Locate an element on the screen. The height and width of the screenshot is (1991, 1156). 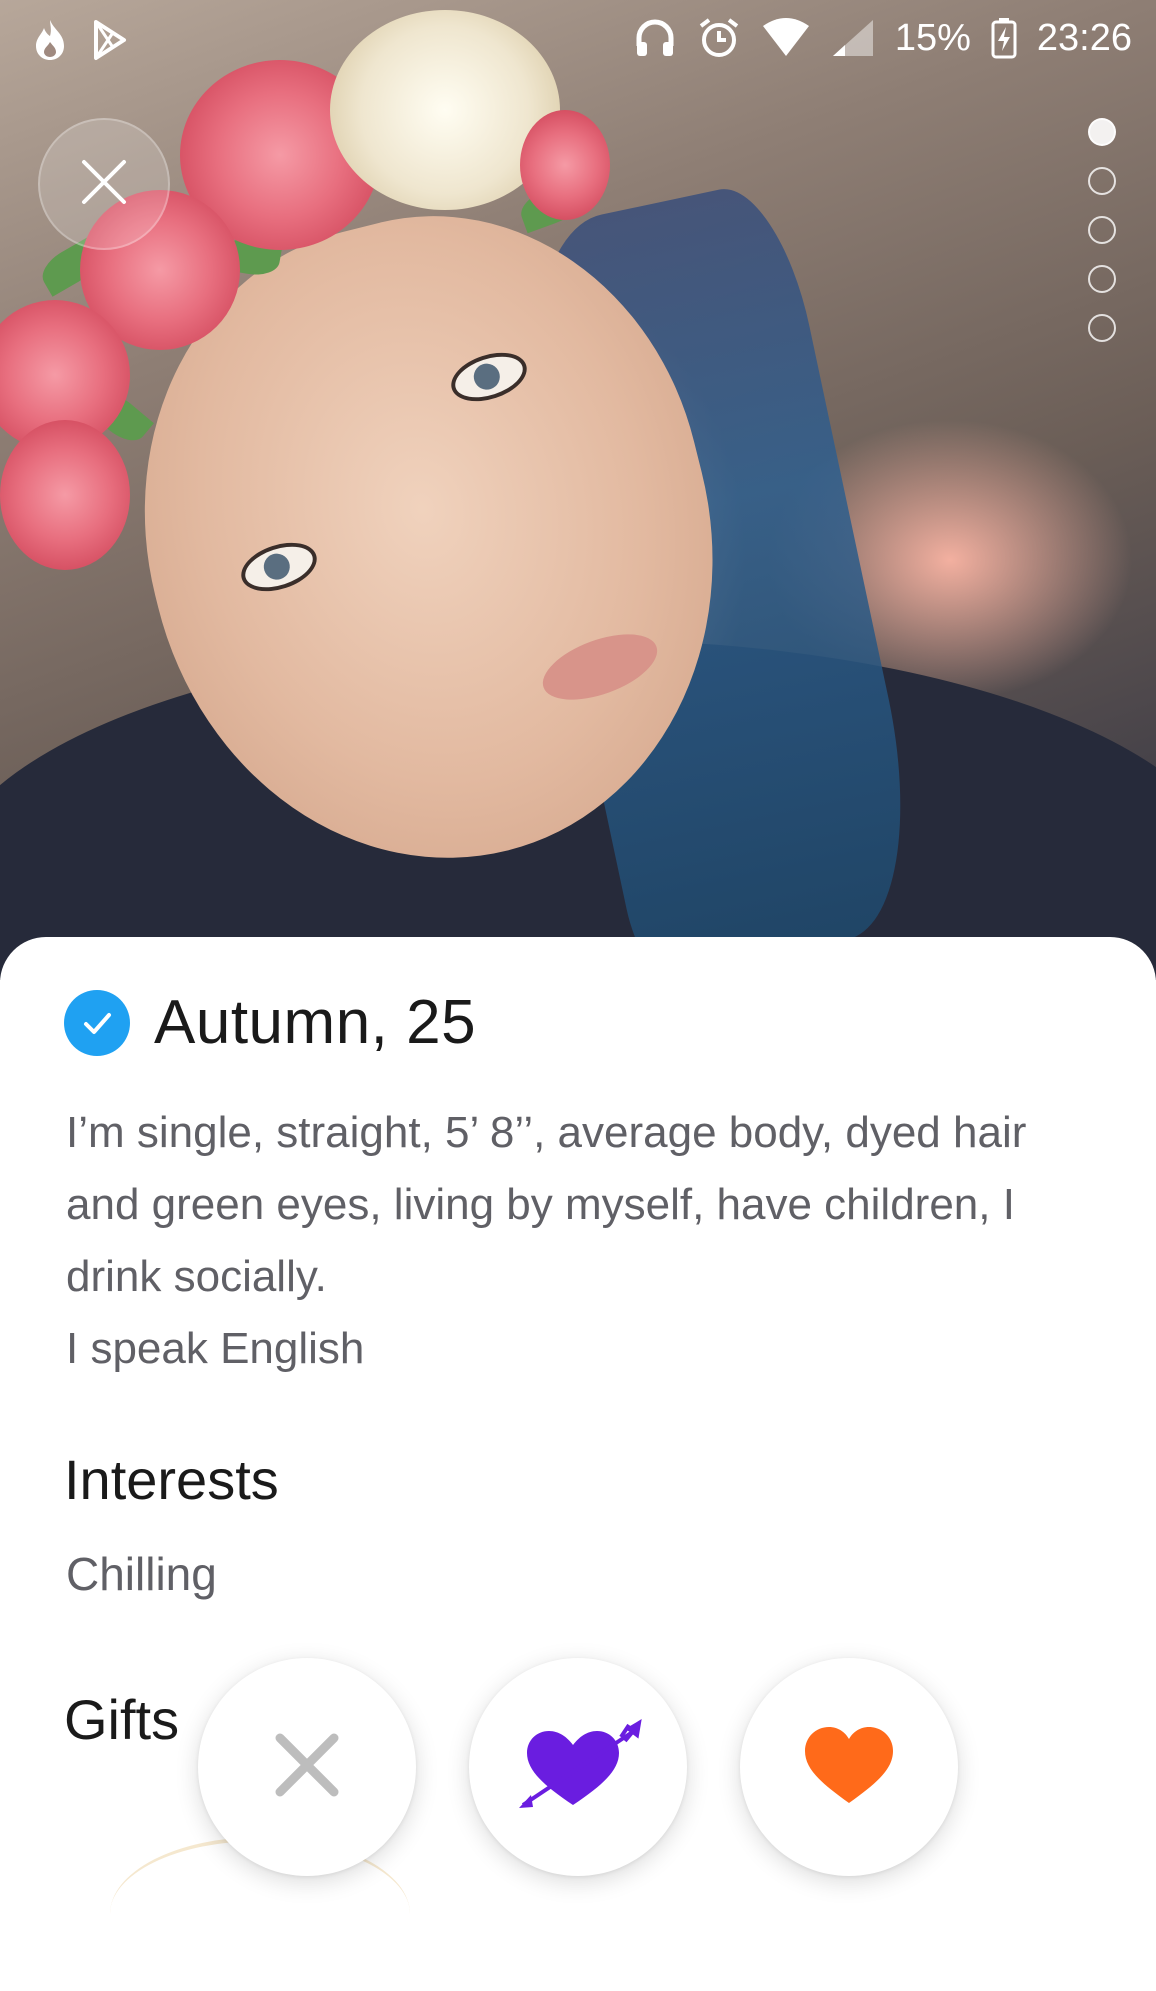
profile-name-age: Autumn, 25 is located at coordinates (315, 1022).